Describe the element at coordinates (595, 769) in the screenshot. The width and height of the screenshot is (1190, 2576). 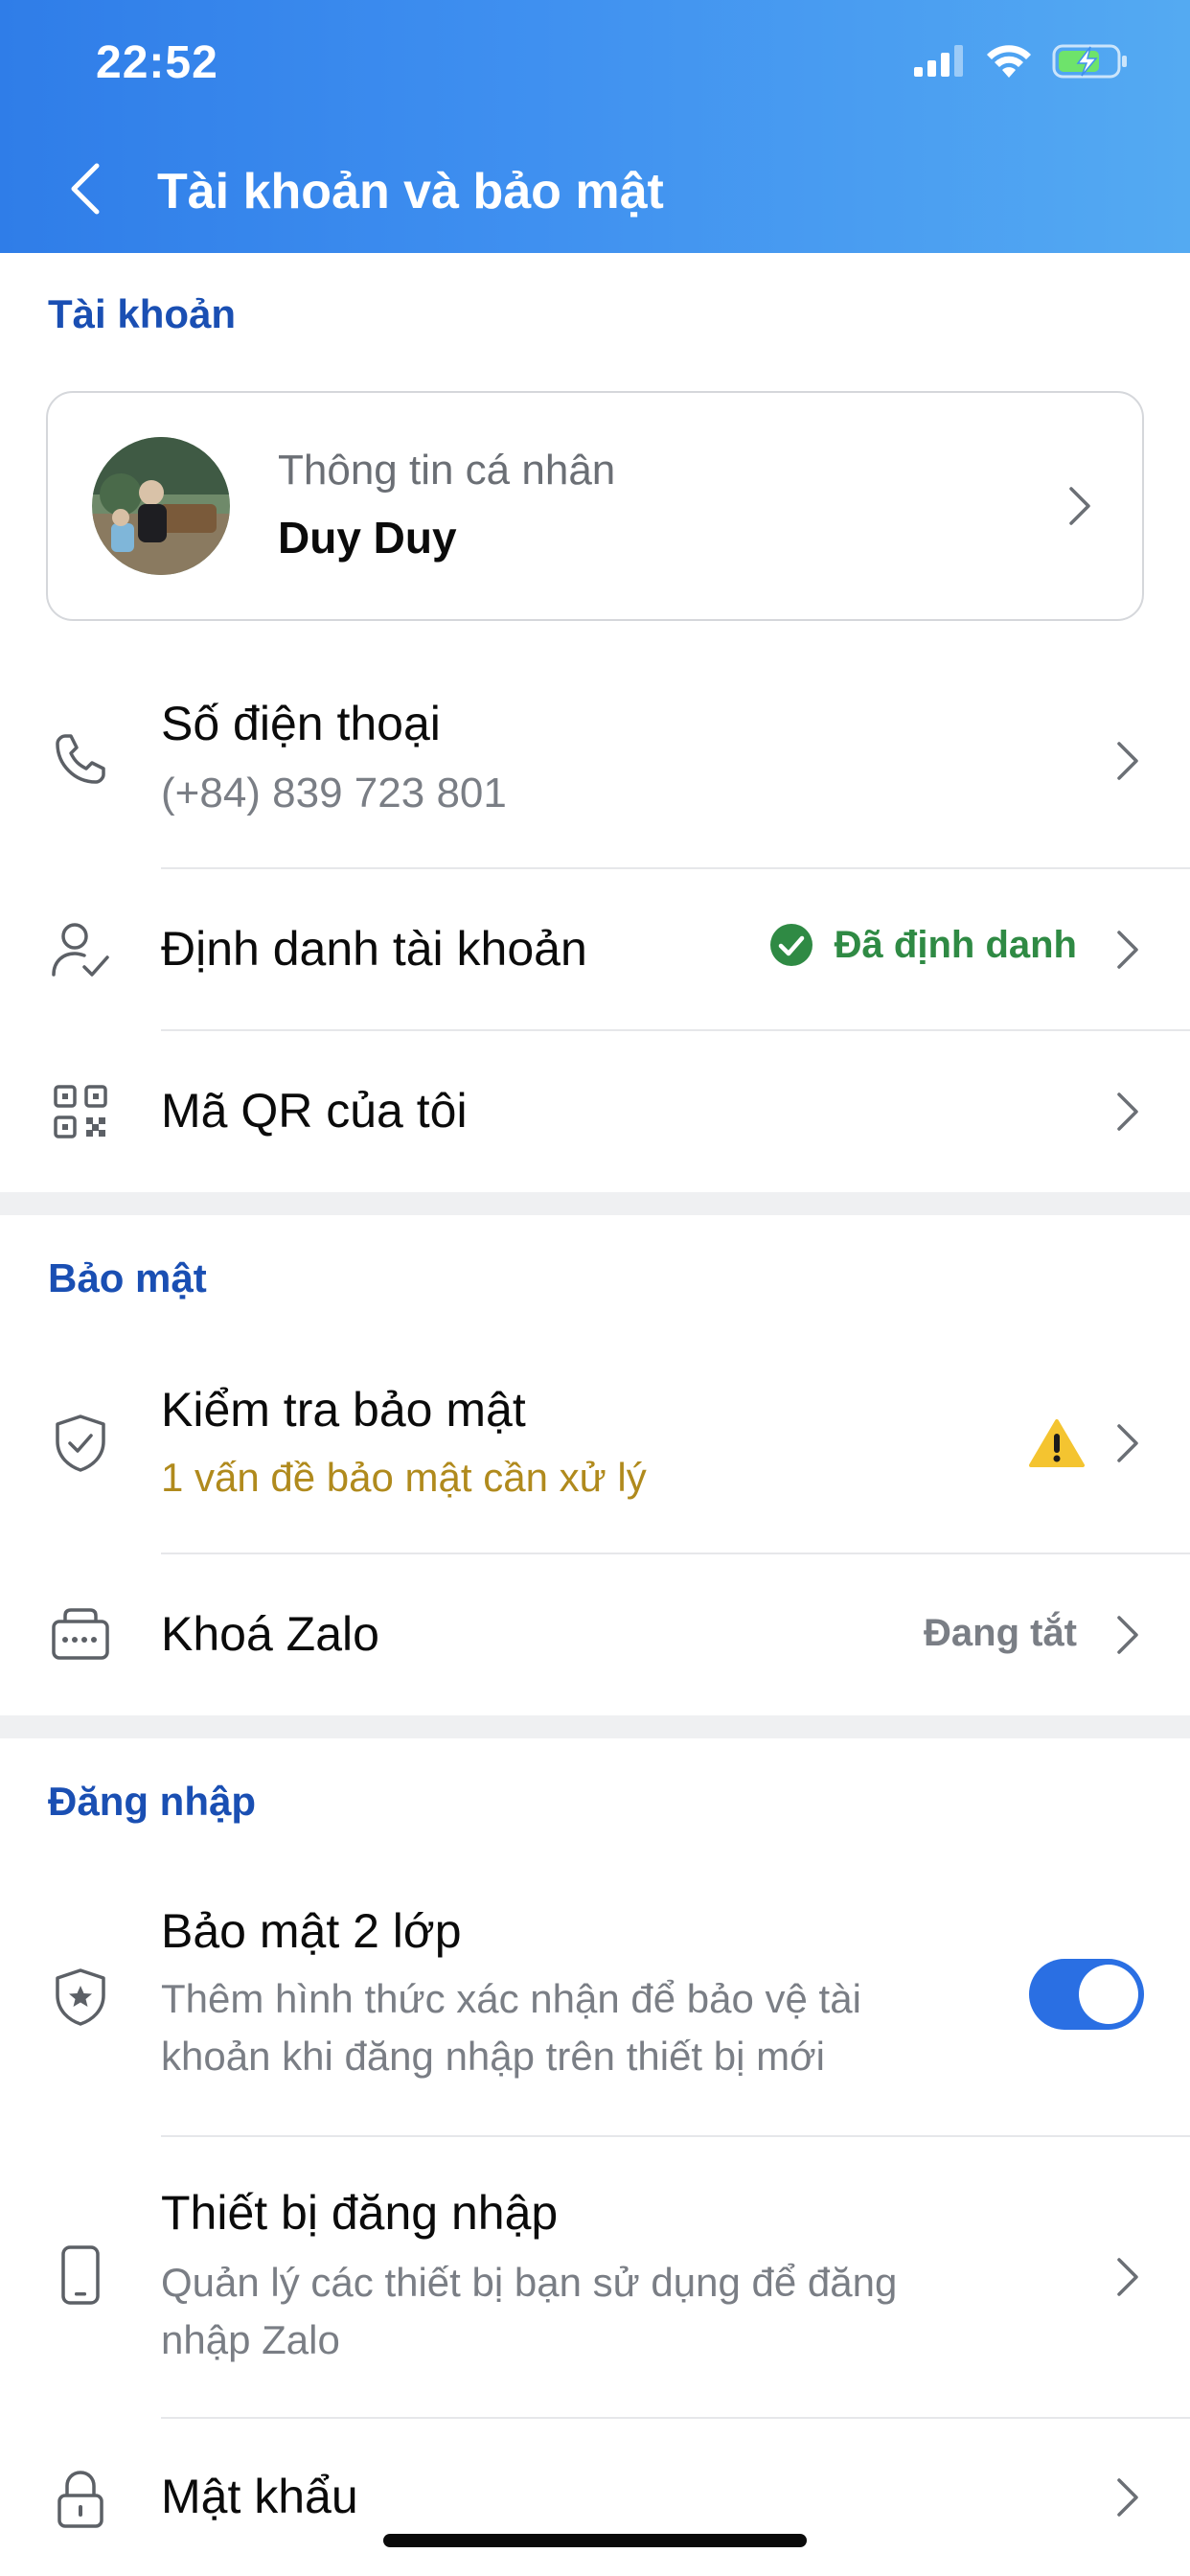
I see `phone-row: Số điện thoại (+84) 839 723 801` at that location.